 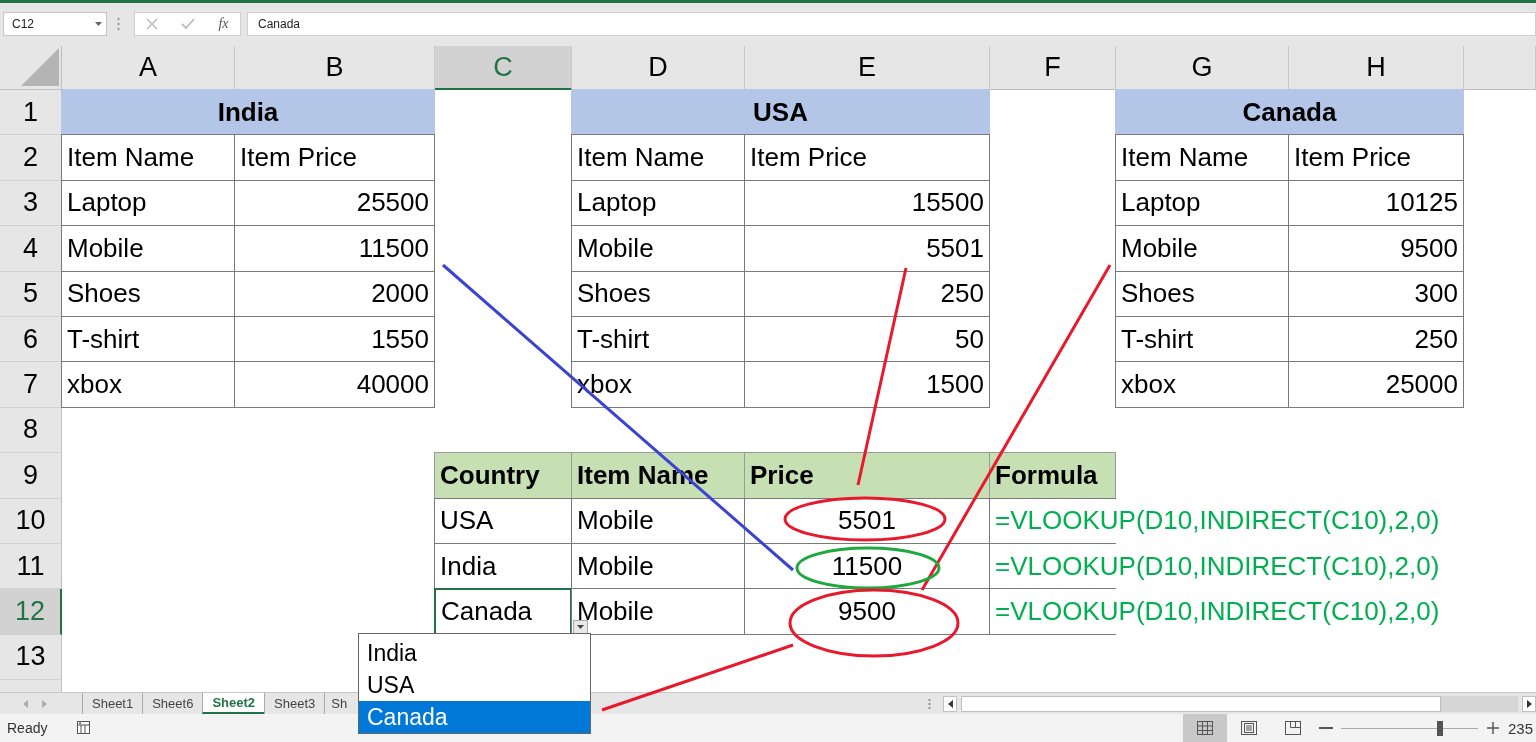 I want to click on row-header: 2, so click(x=31, y=158).